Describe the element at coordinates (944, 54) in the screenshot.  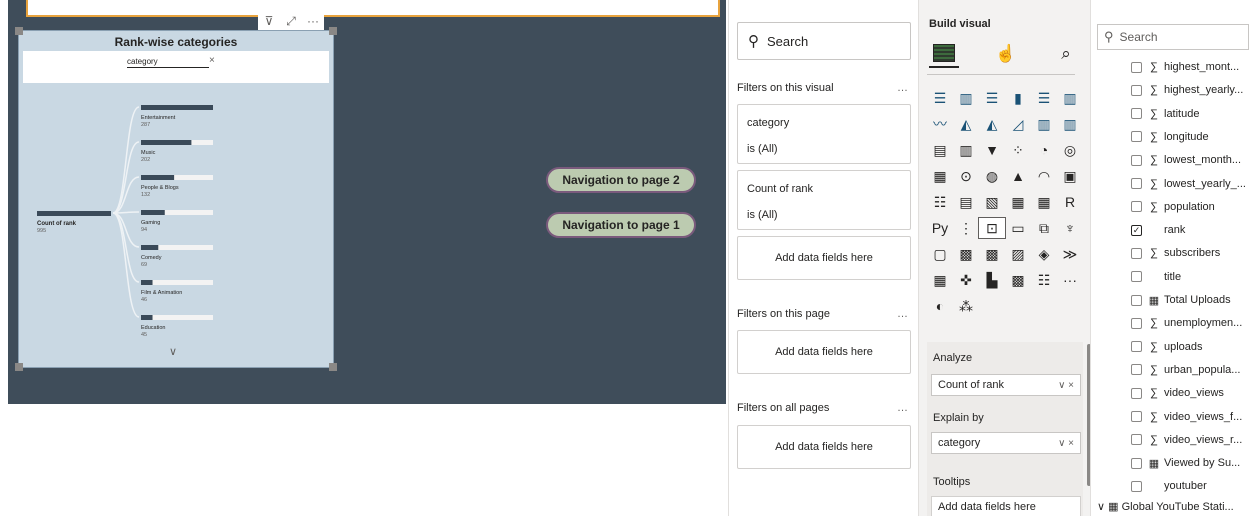
I see `build-visual-tab` at that location.